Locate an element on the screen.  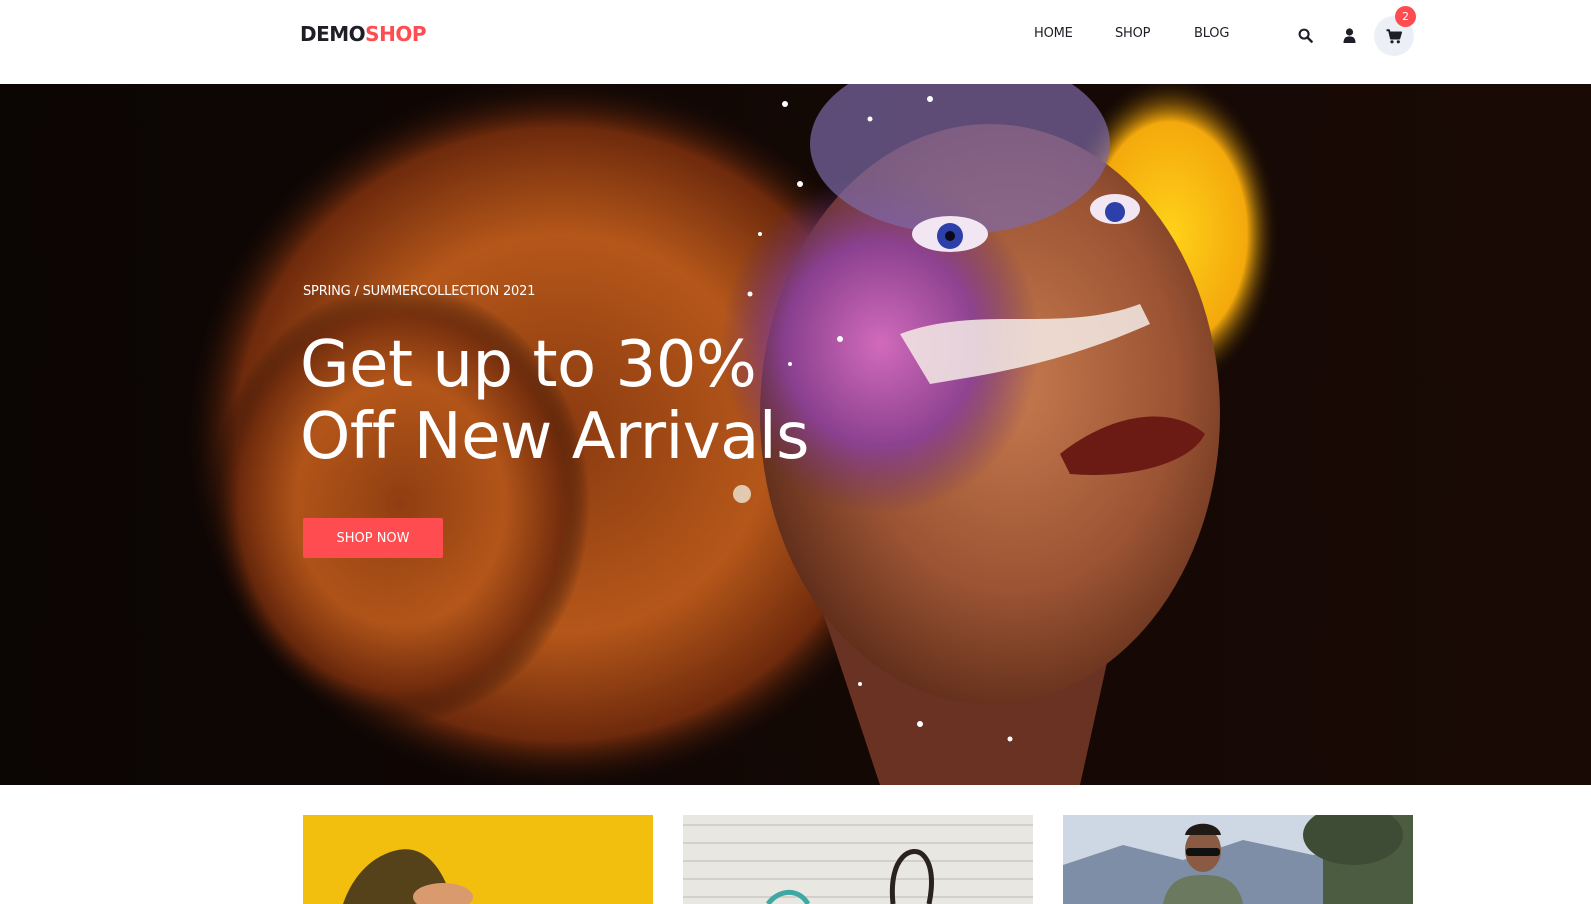
site-header: DEMOSHOP HOME SHOP BLOG 2 is located at coordinates (795, 42).